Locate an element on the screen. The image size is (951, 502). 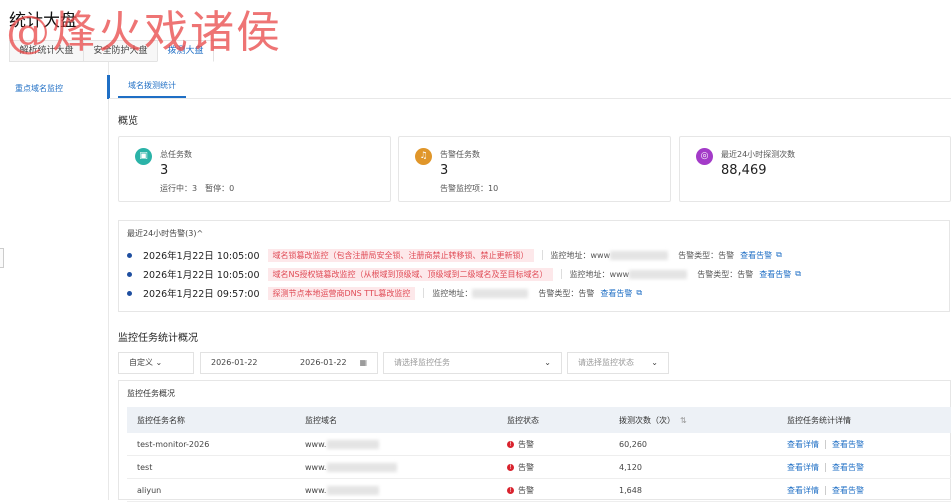
task-select: 请选择监控任务 ⌄ is located at coordinates (472, 363).